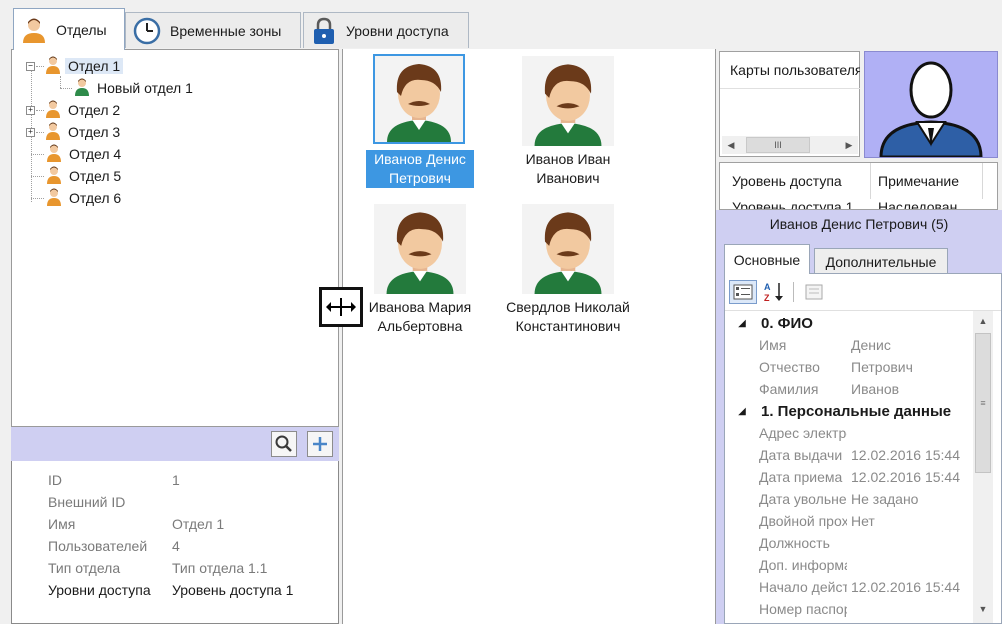  Describe the element at coordinates (213, 30) in the screenshot. I see `tab-time-zones: Временные зоны` at that location.